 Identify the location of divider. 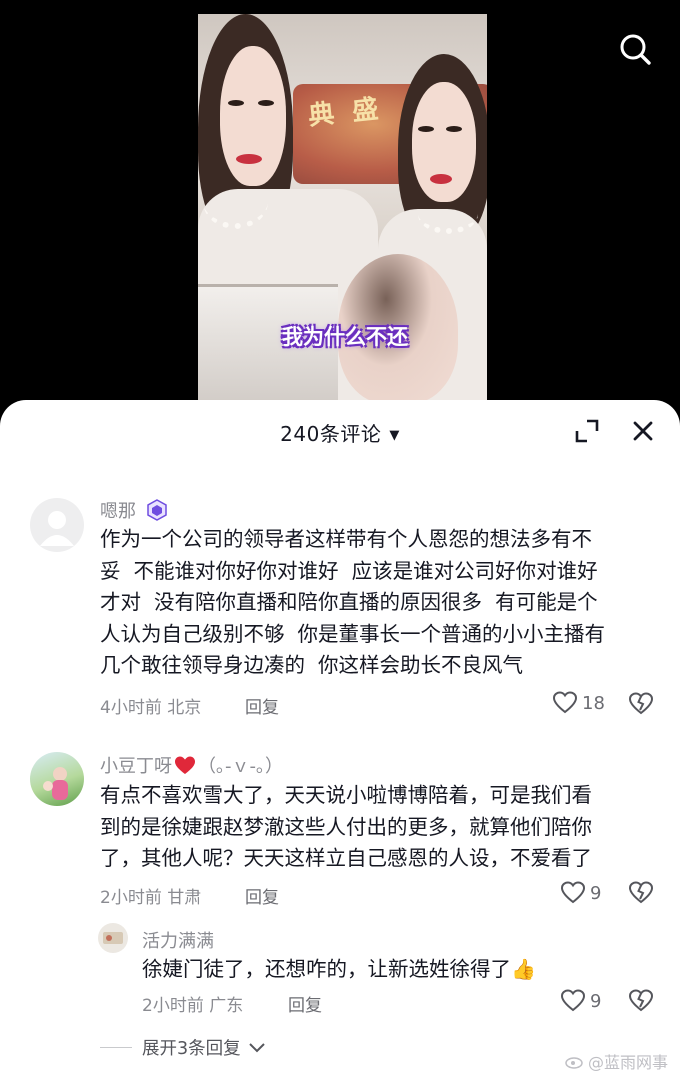
(116, 1047).